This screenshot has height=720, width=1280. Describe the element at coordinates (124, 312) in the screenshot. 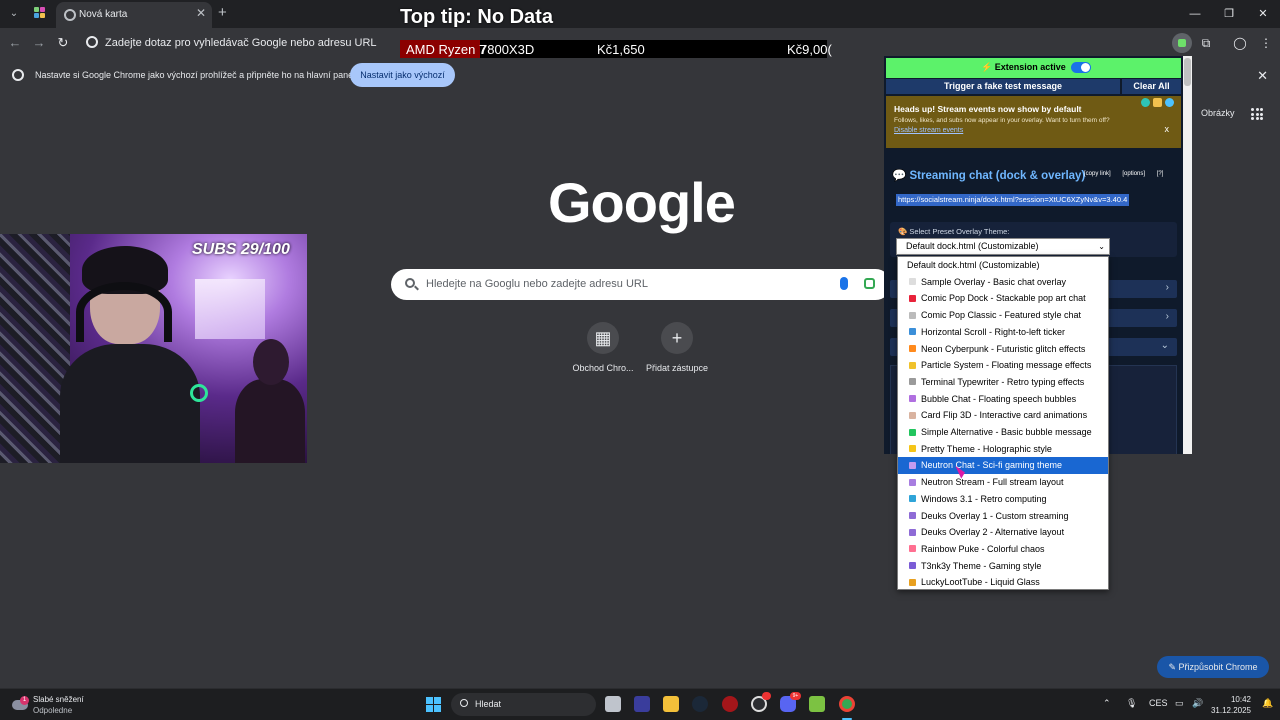

I see `headphones-icon` at that location.